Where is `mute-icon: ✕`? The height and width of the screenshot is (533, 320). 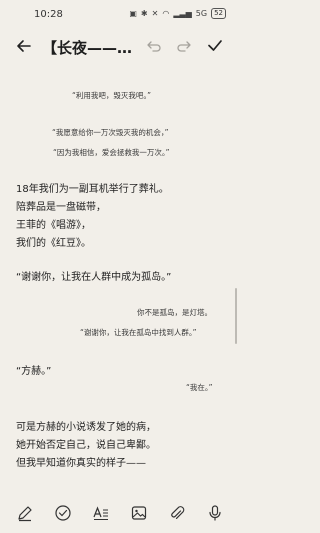 mute-icon: ✕ is located at coordinates (155, 13).